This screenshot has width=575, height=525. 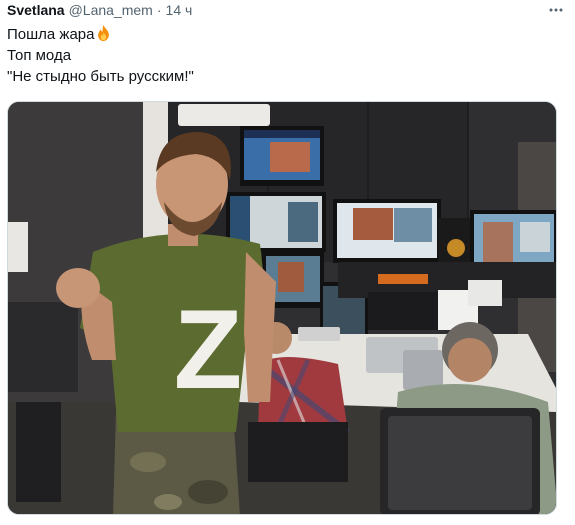 What do you see at coordinates (111, 10) in the screenshot?
I see `author-handle: @Lana_mem` at bounding box center [111, 10].